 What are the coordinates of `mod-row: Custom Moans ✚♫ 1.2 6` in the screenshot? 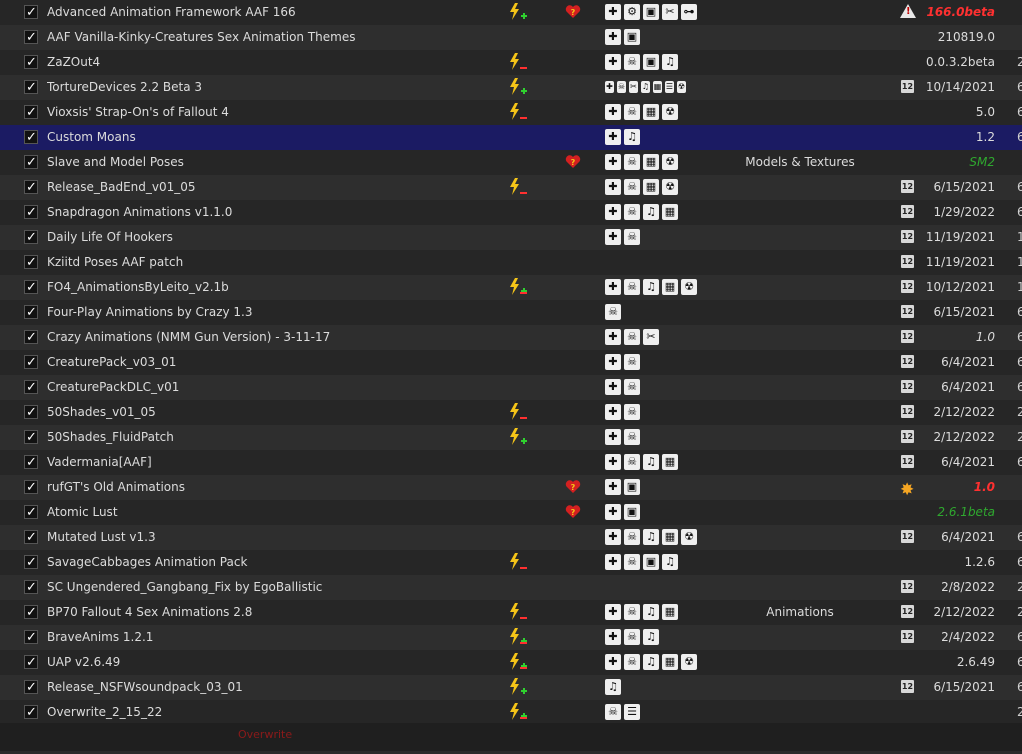 It's located at (511, 137).